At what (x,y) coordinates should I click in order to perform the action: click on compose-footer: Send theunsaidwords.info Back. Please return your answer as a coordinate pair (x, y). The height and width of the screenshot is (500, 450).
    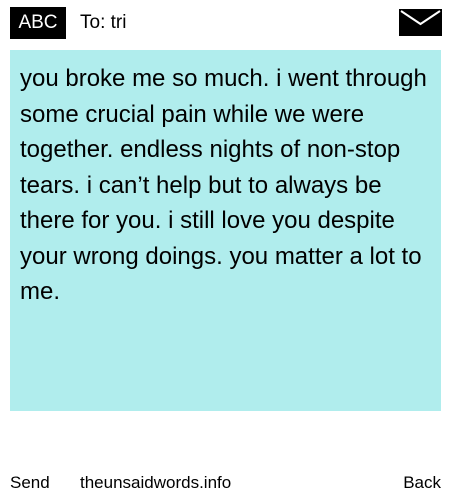
    Looking at the image, I should click on (225, 483).